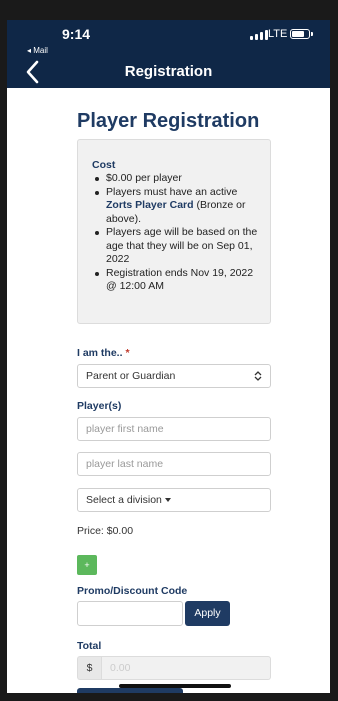 The width and height of the screenshot is (338, 701). I want to click on division-dropdown: Select a division, so click(174, 500).